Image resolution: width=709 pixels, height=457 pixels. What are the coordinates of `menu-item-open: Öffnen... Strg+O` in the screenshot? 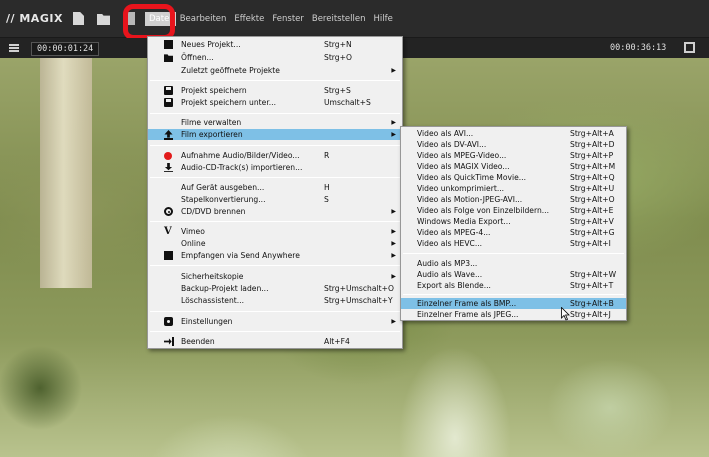 It's located at (275, 57).